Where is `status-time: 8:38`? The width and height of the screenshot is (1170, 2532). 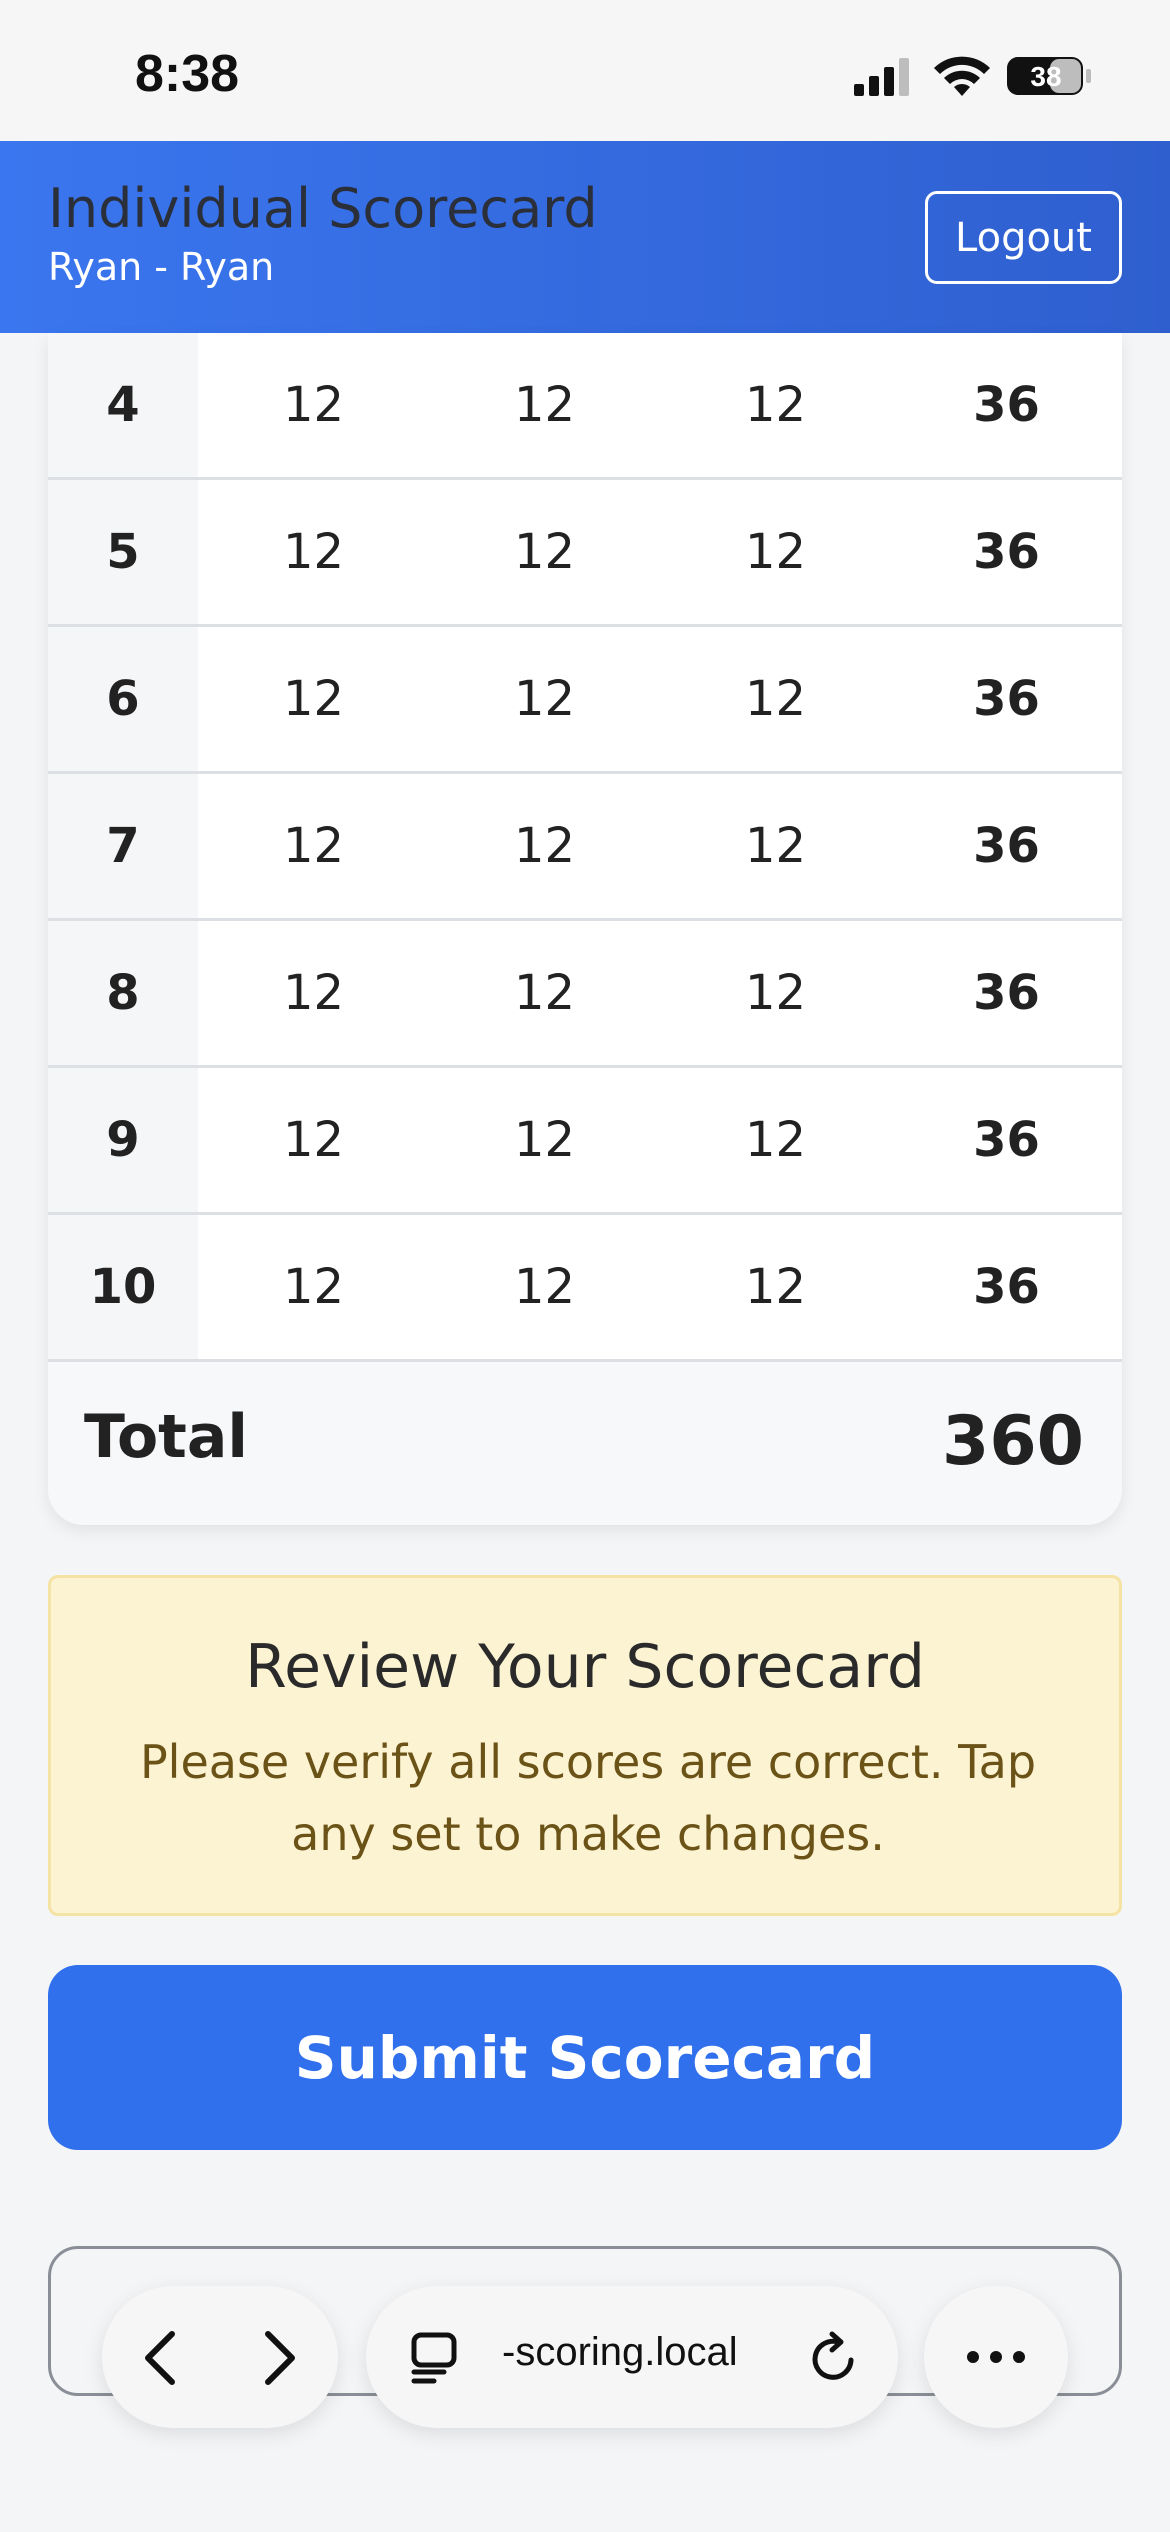 status-time: 8:38 is located at coordinates (187, 74).